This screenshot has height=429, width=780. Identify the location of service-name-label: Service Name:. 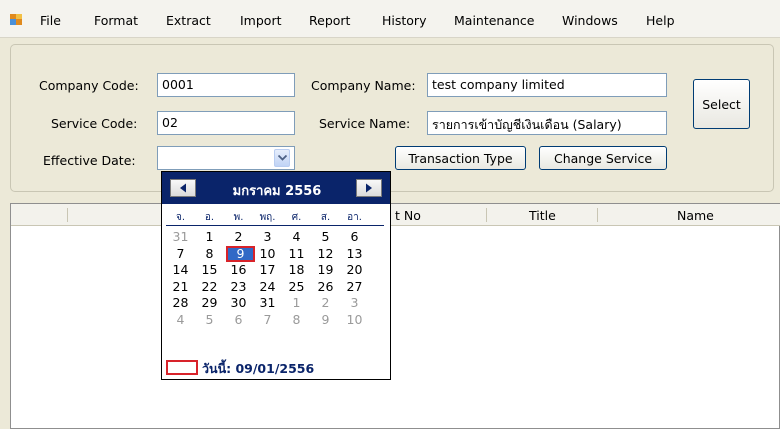
(365, 123).